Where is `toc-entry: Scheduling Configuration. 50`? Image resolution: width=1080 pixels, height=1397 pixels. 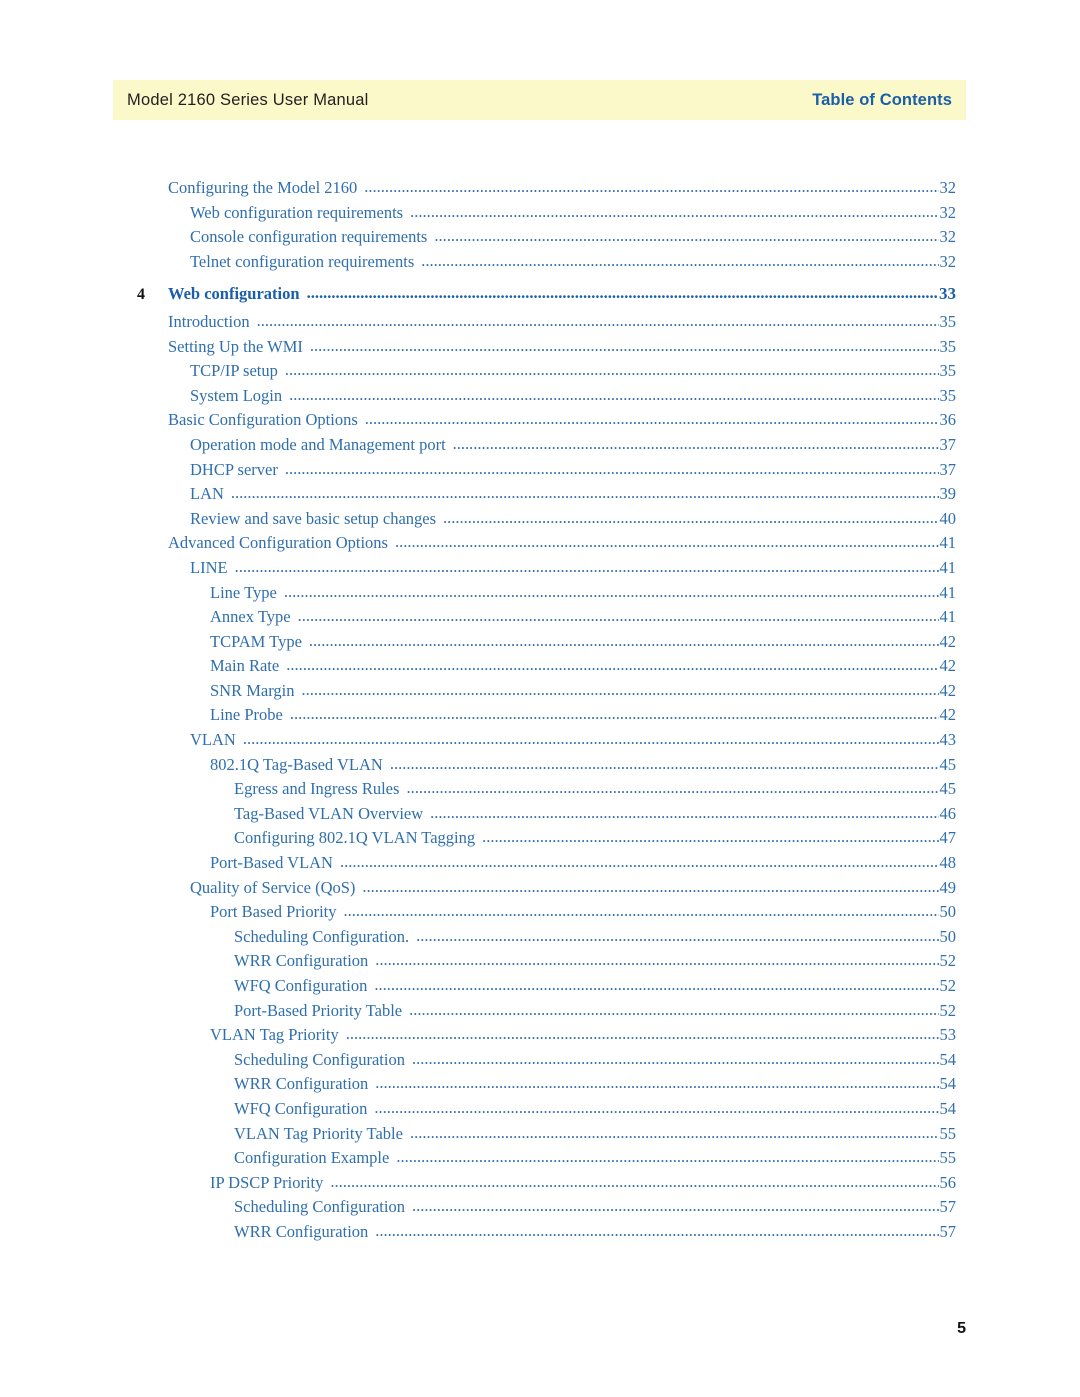
toc-entry: Scheduling Configuration. 50 is located at coordinates (540, 939).